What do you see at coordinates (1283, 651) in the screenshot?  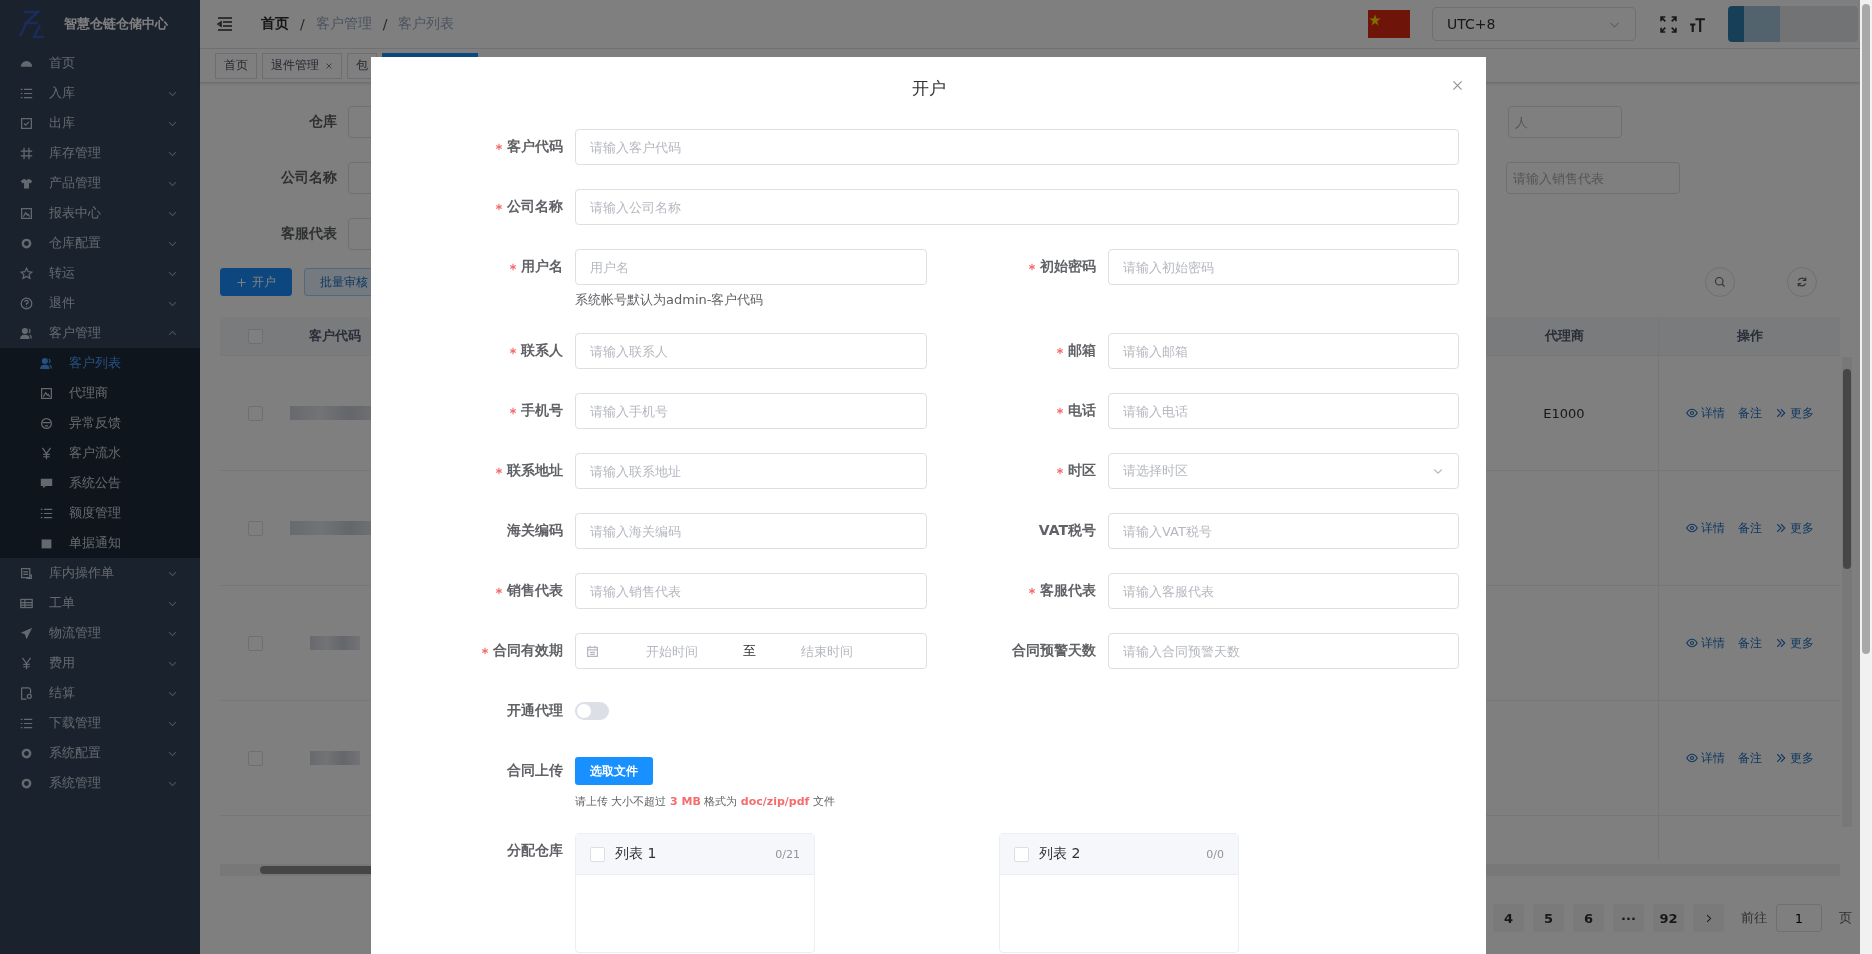 I see `text-input: 请输入合同预警天数` at bounding box center [1283, 651].